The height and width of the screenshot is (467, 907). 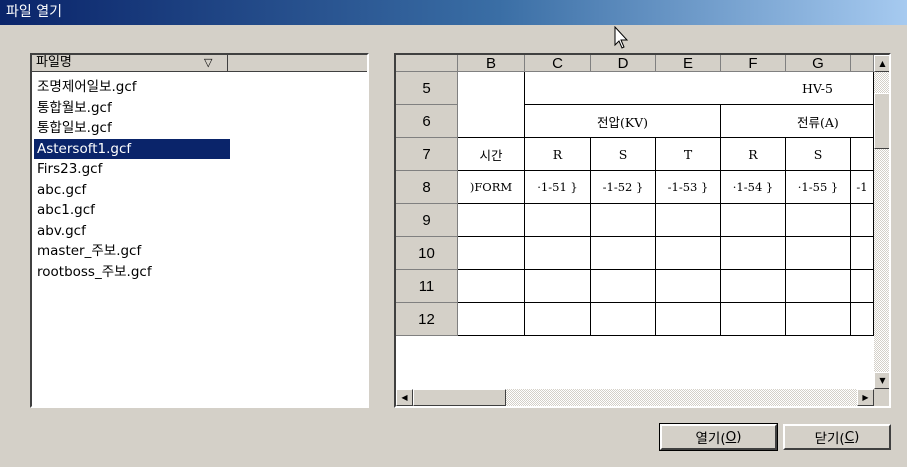 I want to click on column-header: C, so click(x=558, y=63).